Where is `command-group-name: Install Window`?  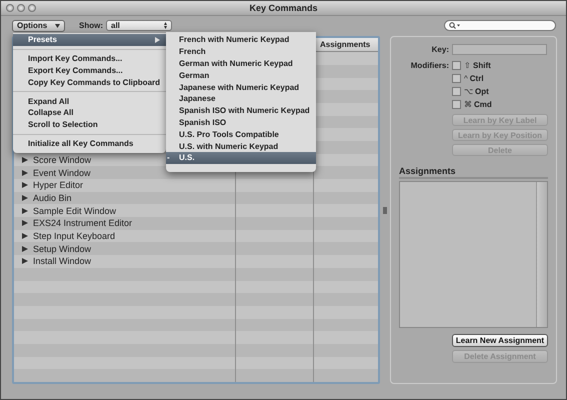
command-group-name: Install Window is located at coordinates (62, 261).